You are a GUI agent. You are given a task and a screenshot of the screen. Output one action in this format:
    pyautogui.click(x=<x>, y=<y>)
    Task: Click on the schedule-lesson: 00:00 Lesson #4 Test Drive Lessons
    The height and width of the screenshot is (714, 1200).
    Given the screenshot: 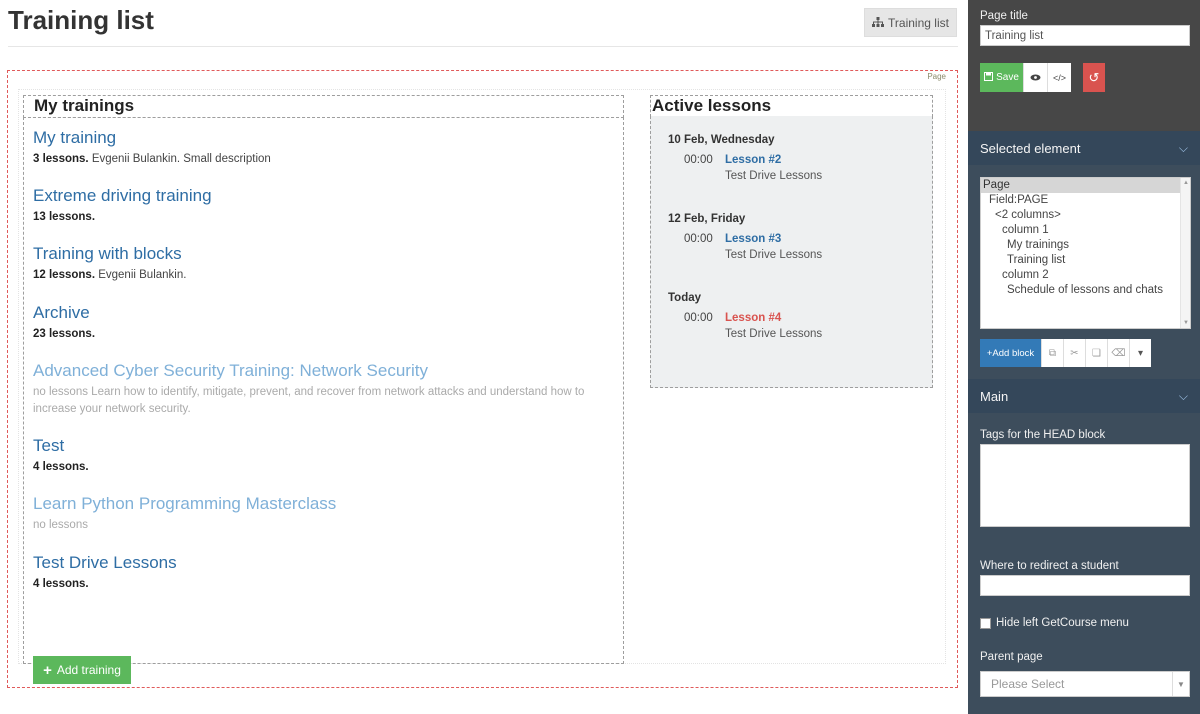 What is the action you would take?
    pyautogui.click(x=753, y=326)
    